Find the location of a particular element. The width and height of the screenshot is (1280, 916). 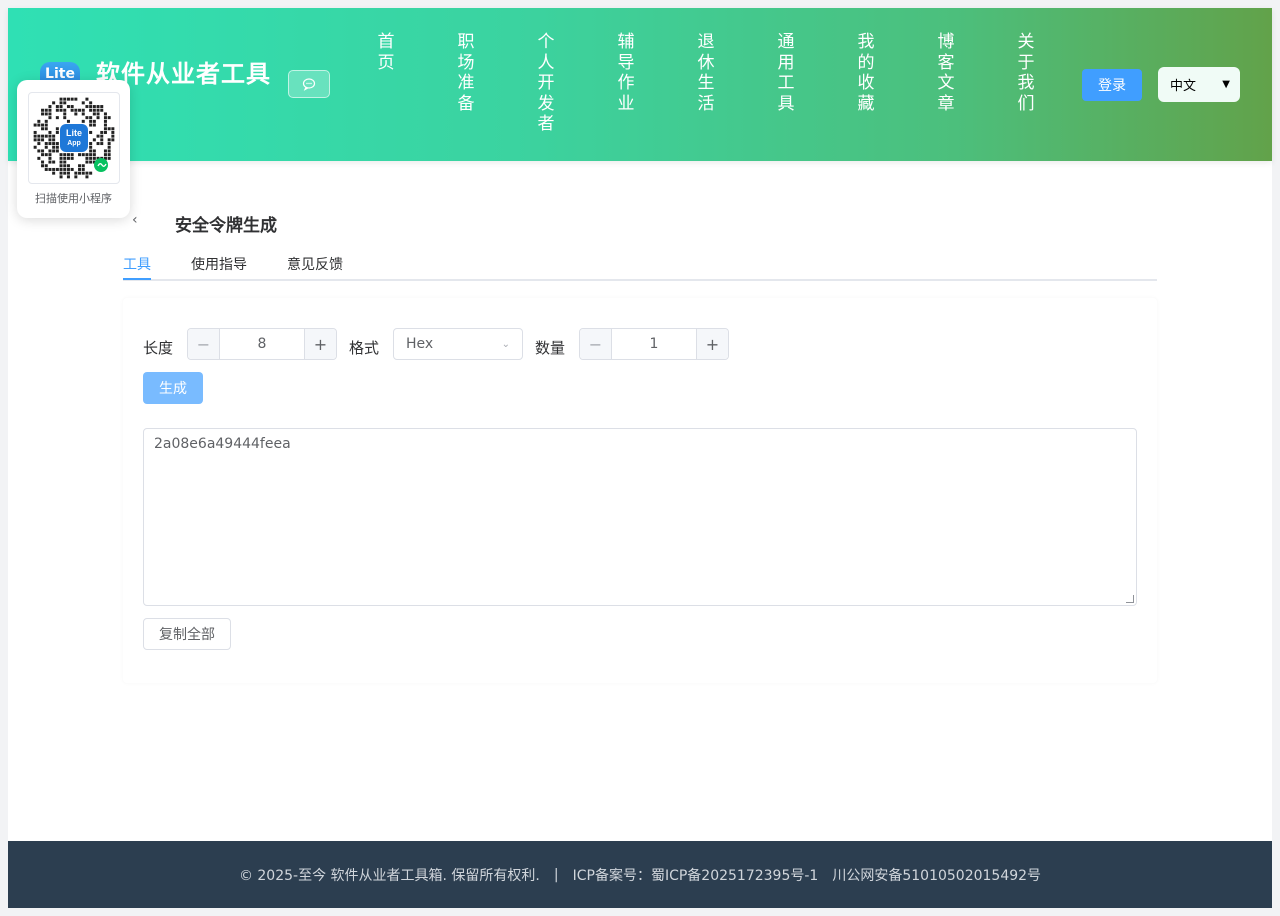

chevron-down-icon: ▼ is located at coordinates (1226, 84).